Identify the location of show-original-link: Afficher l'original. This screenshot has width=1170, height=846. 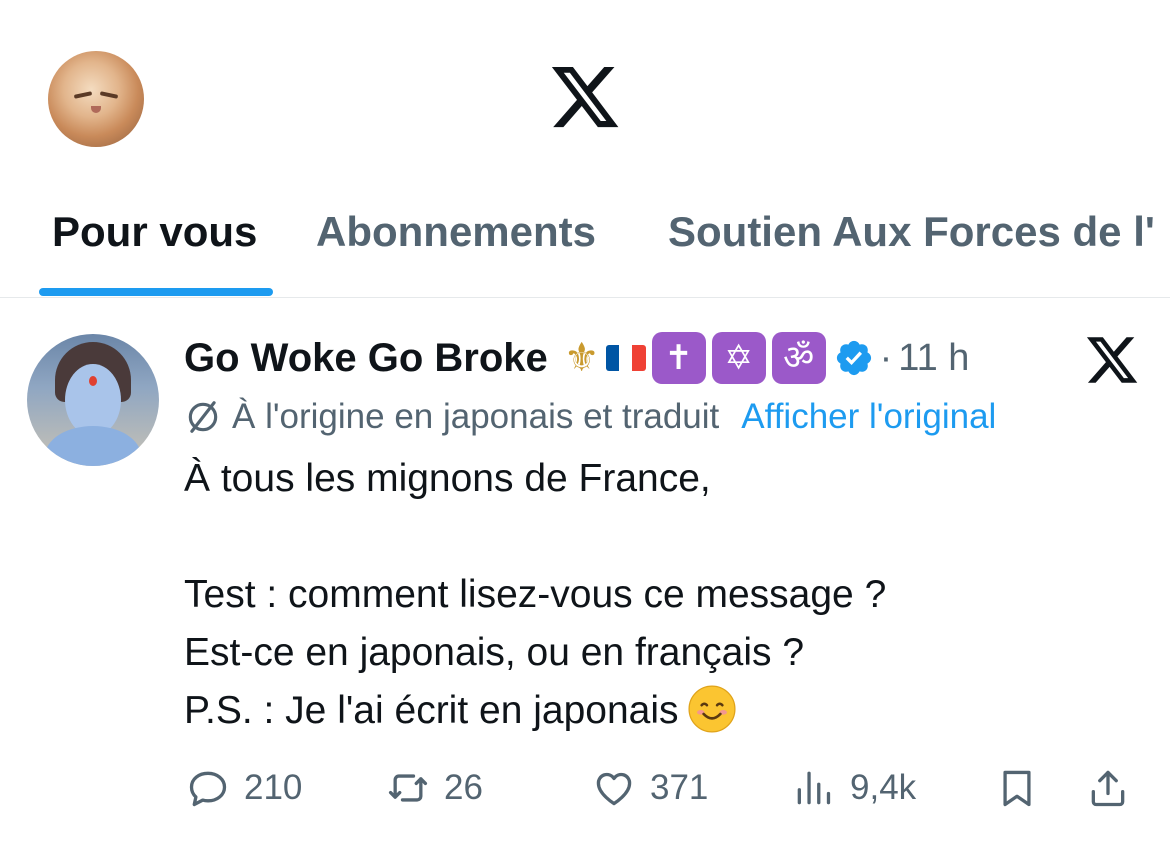
(868, 417).